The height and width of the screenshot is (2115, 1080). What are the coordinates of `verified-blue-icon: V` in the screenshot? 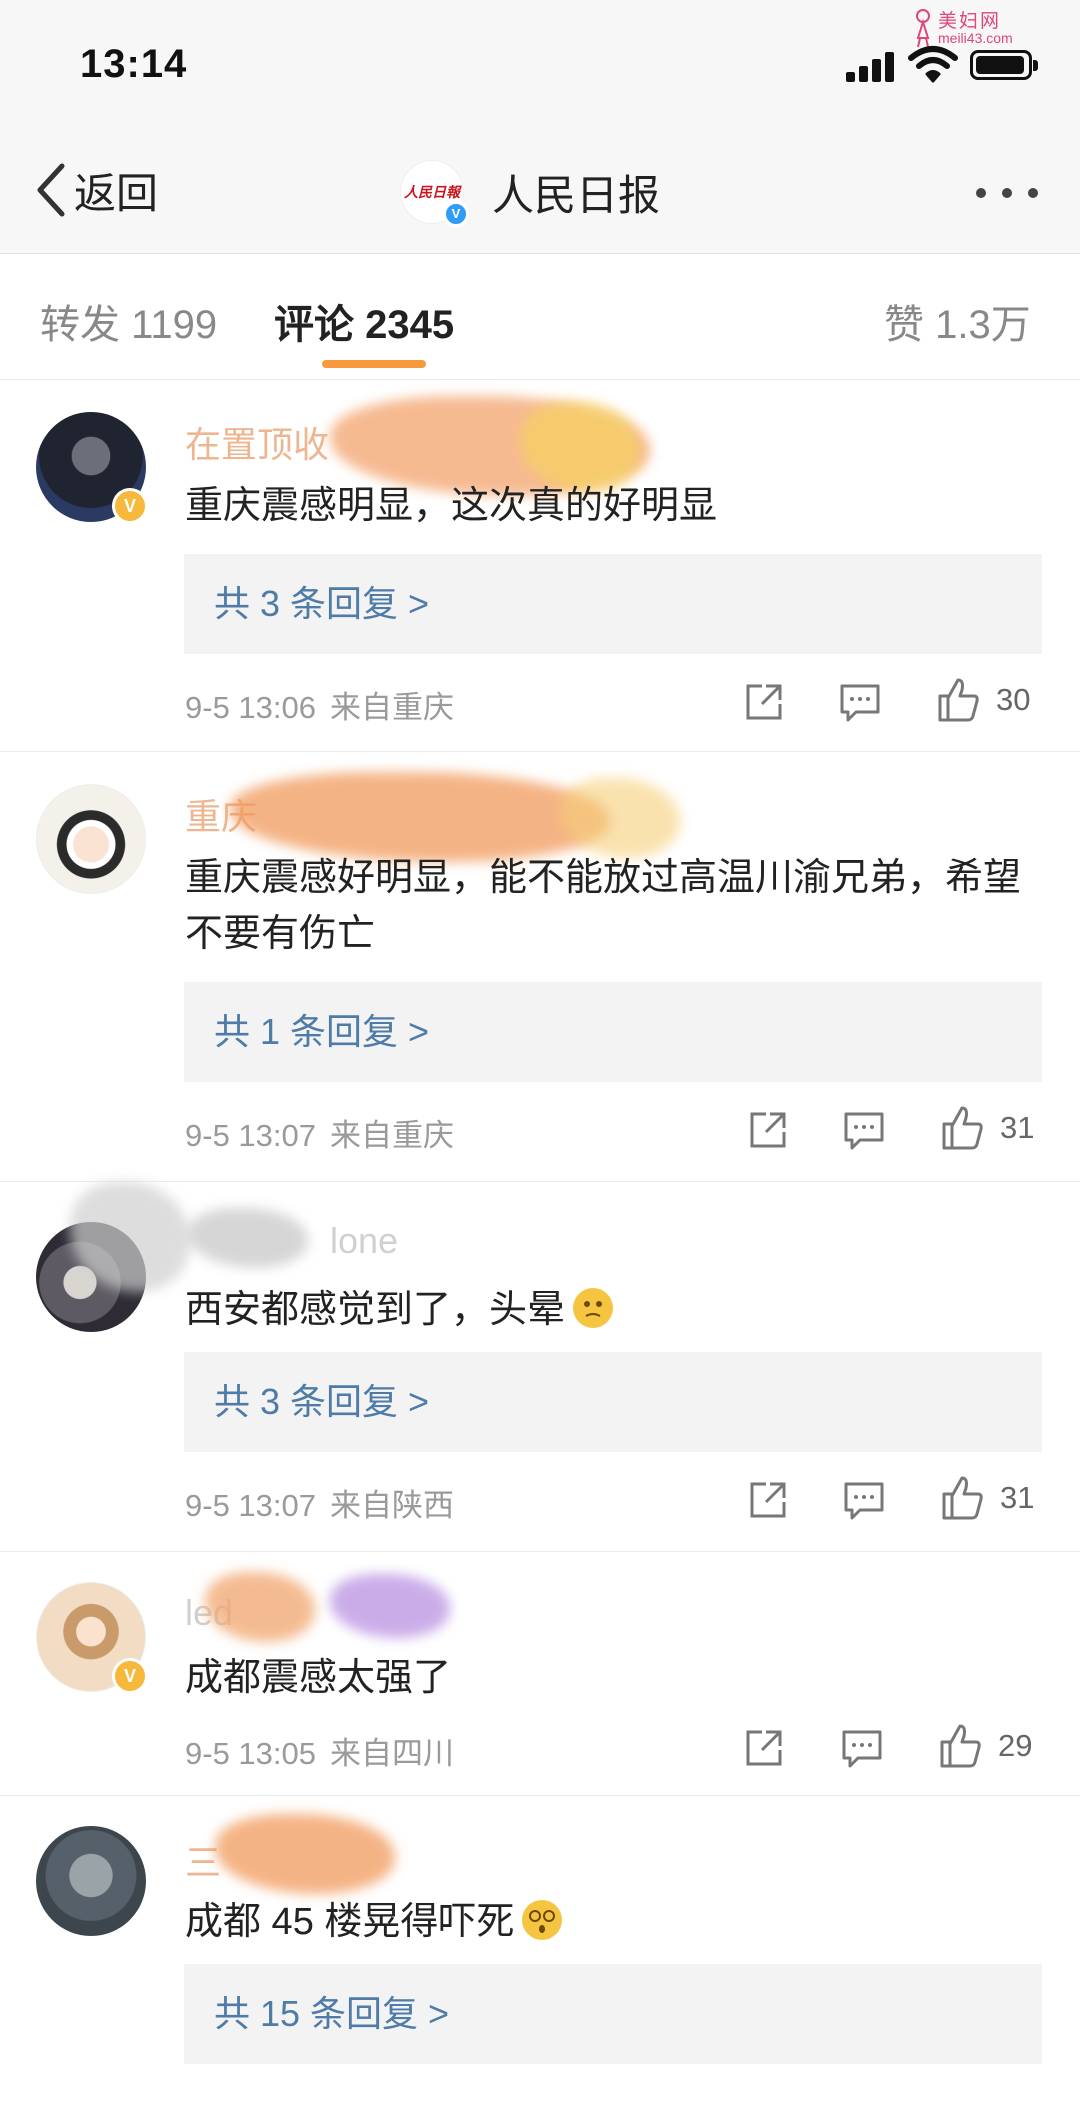 It's located at (456, 214).